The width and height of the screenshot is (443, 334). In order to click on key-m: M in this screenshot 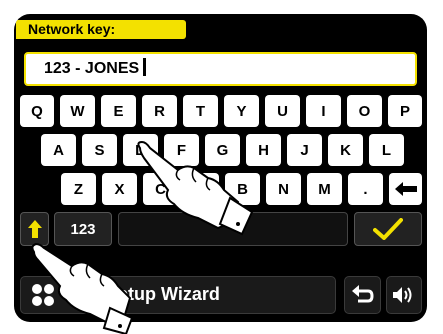, I will do `click(324, 189)`.